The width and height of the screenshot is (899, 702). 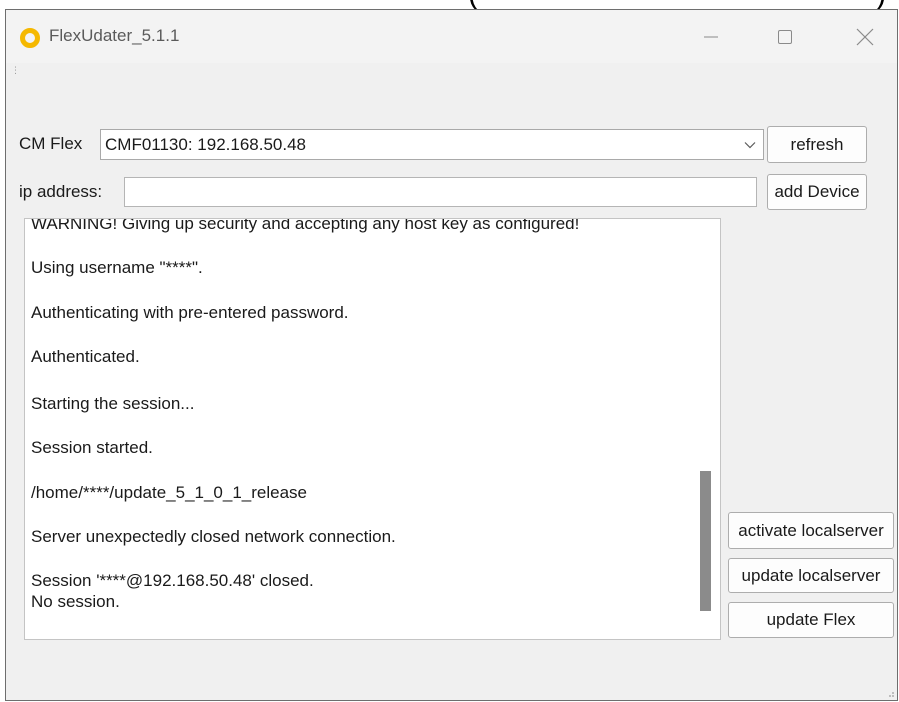 I want to click on update-flex-button: update Flex, so click(x=811, y=620).